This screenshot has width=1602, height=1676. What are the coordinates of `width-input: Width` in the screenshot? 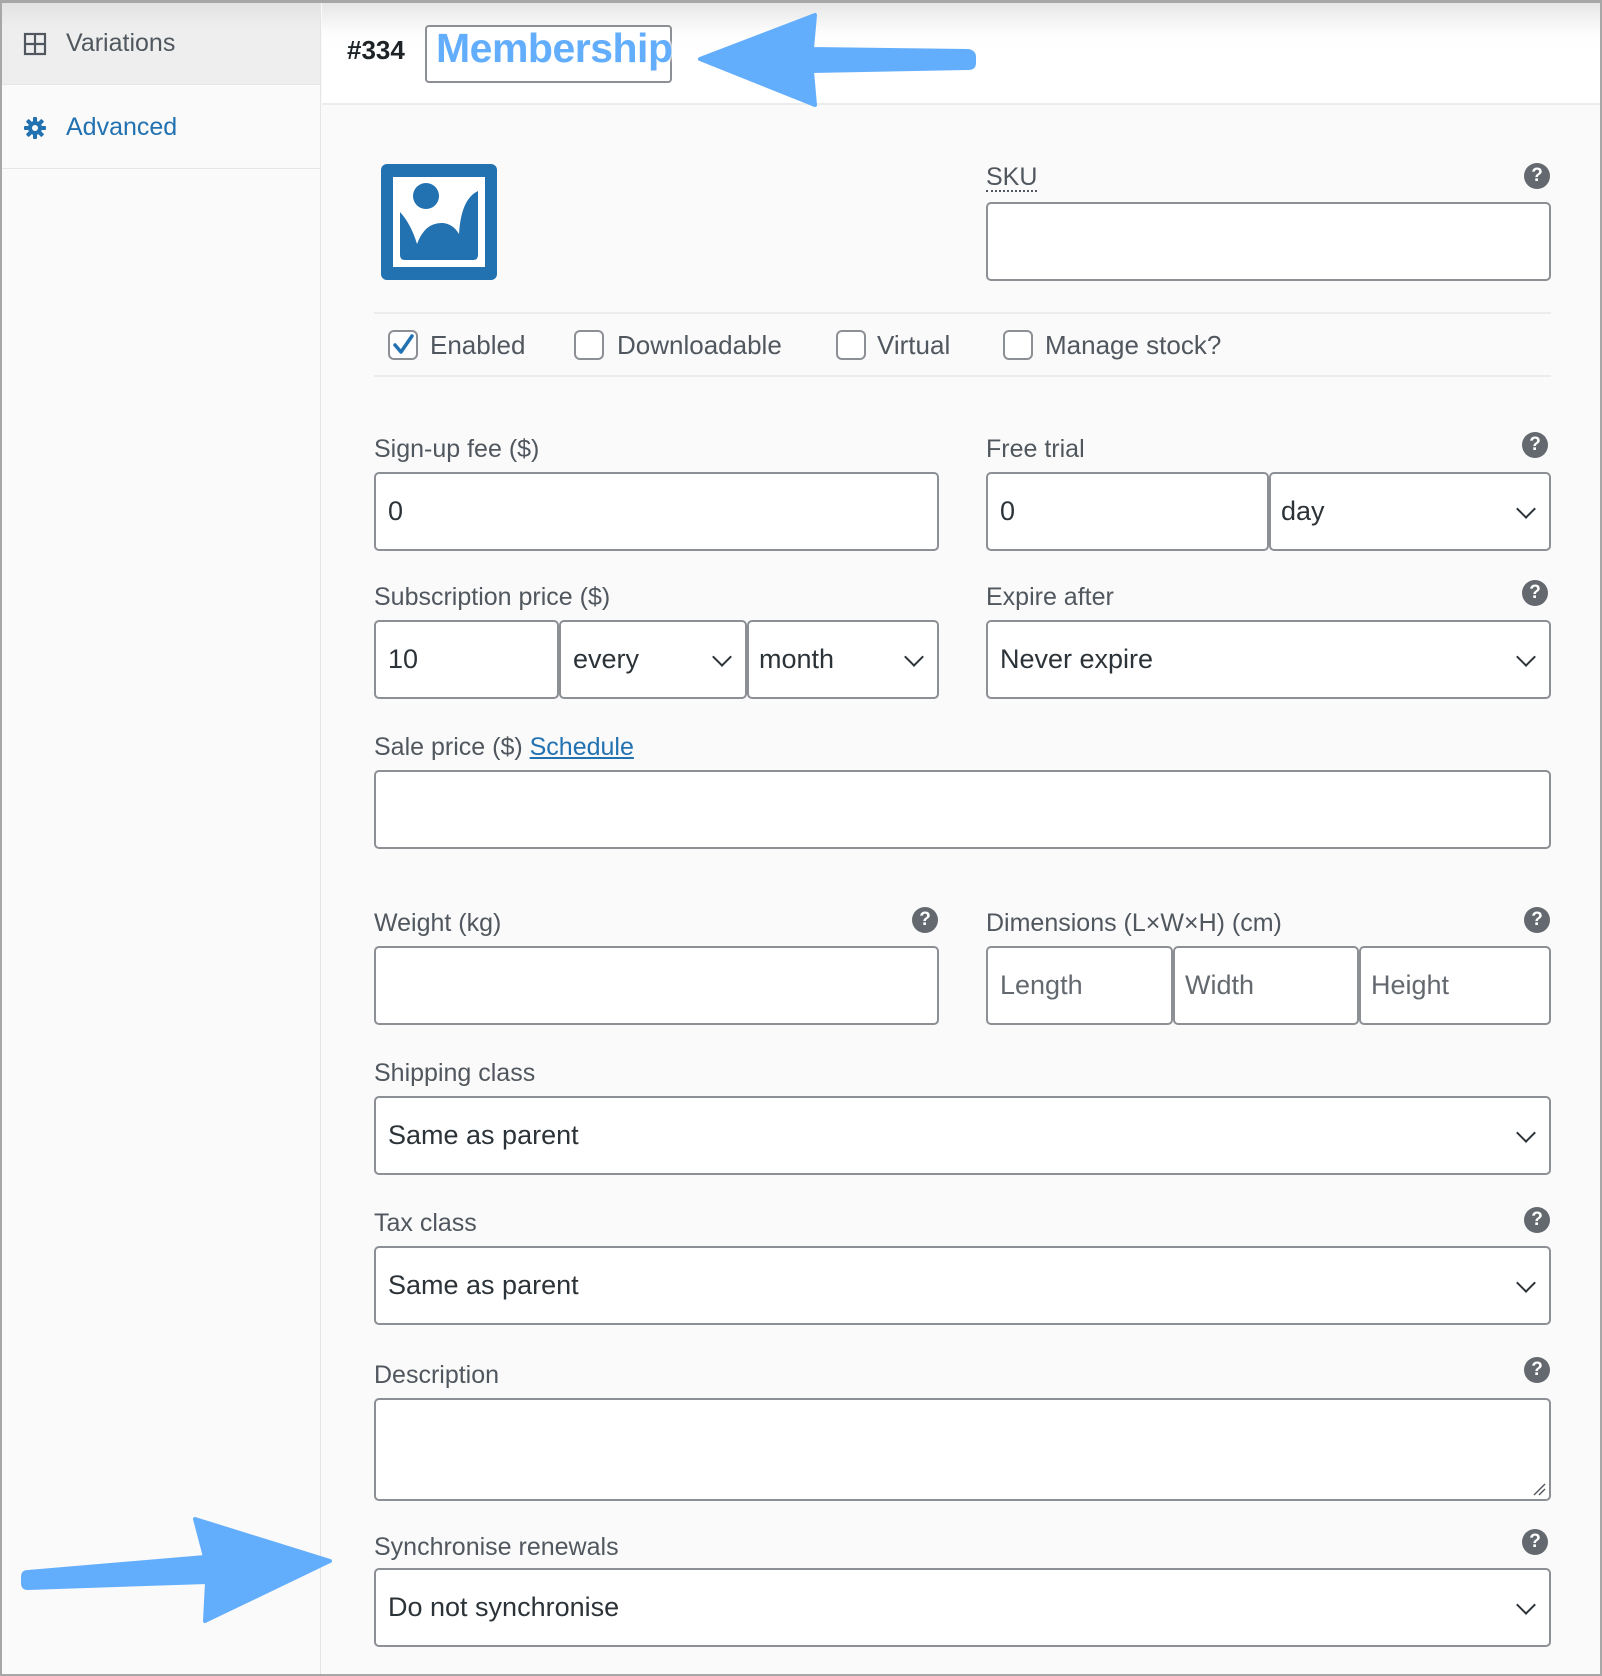 It's located at (1266, 985).